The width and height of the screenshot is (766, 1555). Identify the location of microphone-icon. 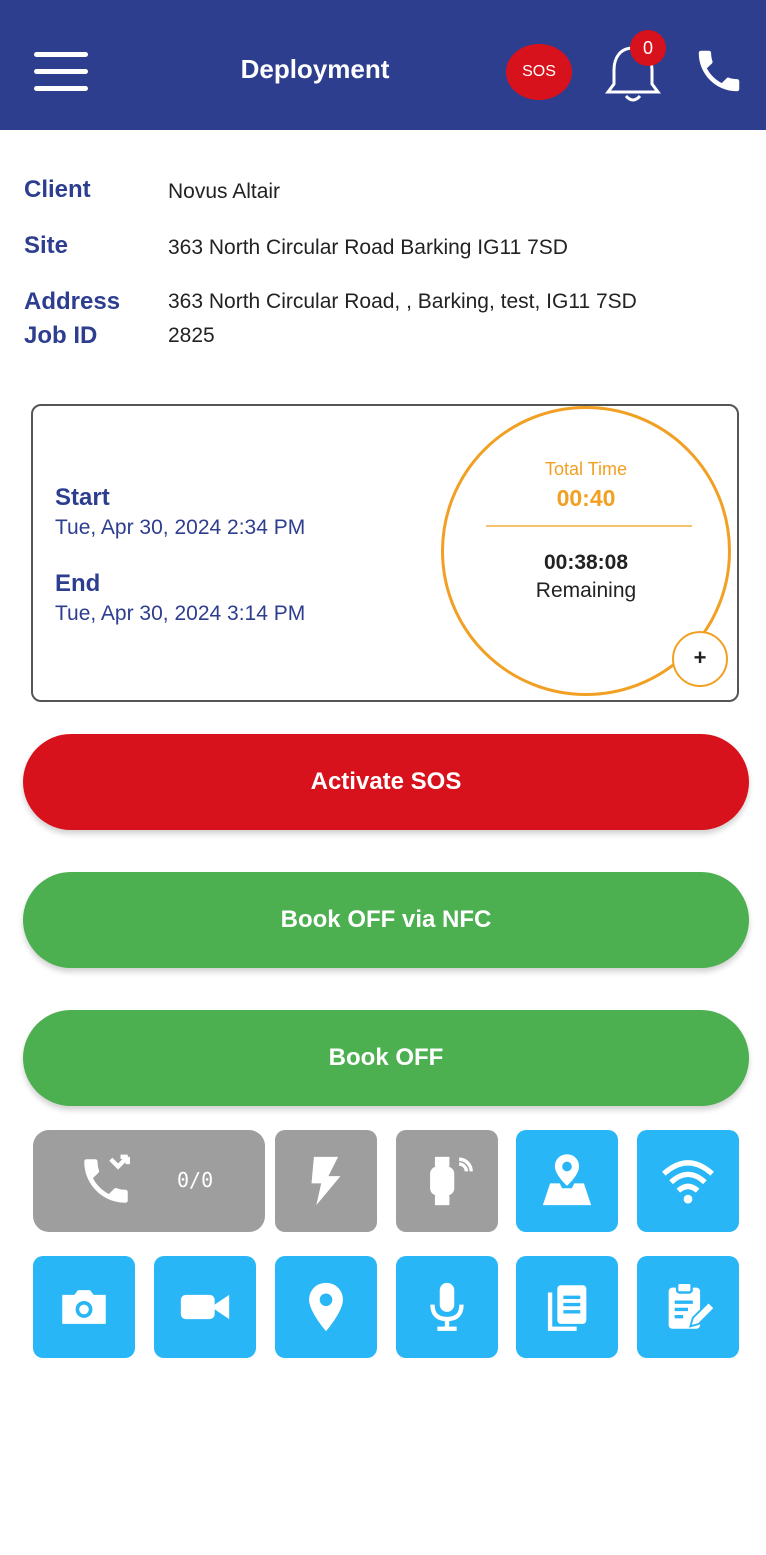
(447, 1306).